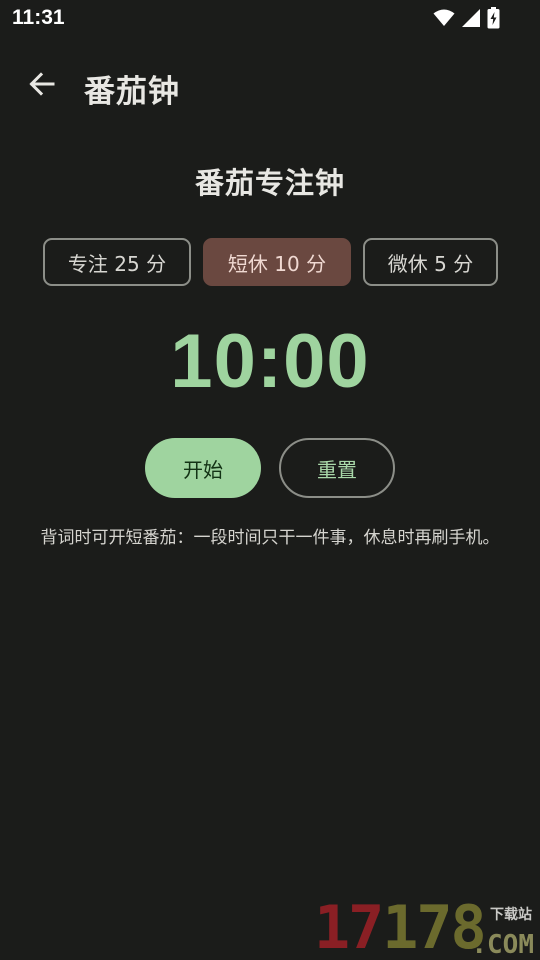  What do you see at coordinates (38, 17) in the screenshot?
I see `status-time: 11:31` at bounding box center [38, 17].